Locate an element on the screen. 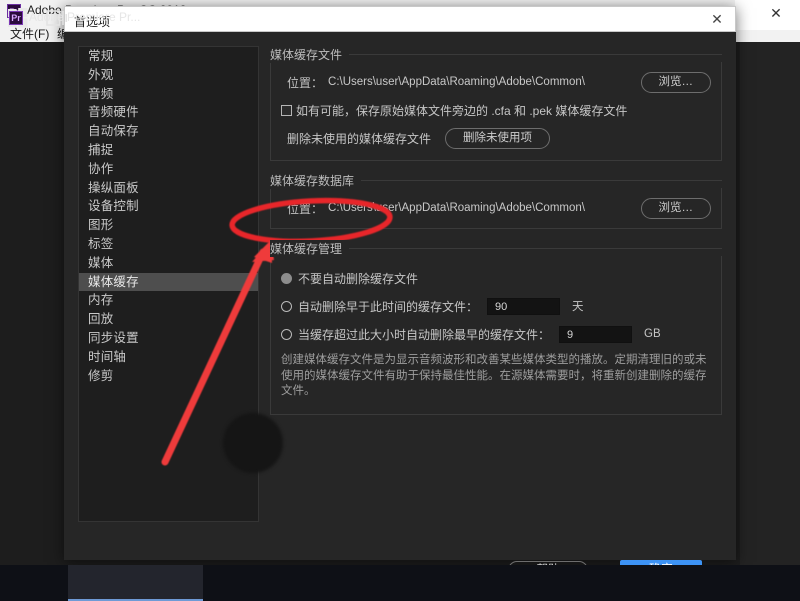 The width and height of the screenshot is (800, 601). delete-unused-button: 删除未使用项 is located at coordinates (498, 138).